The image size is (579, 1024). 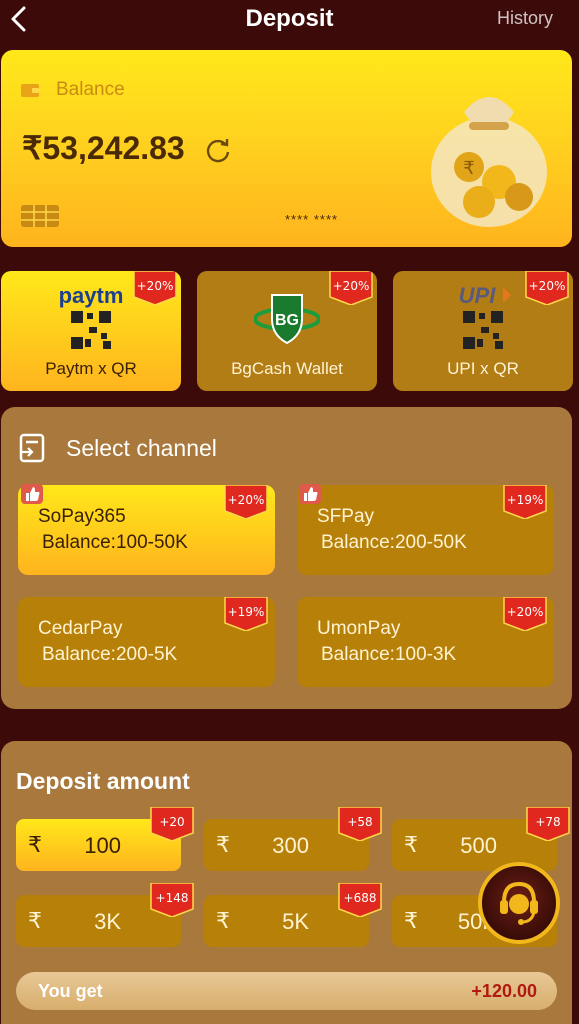 I want to click on amount-value: 100, so click(x=102, y=845).